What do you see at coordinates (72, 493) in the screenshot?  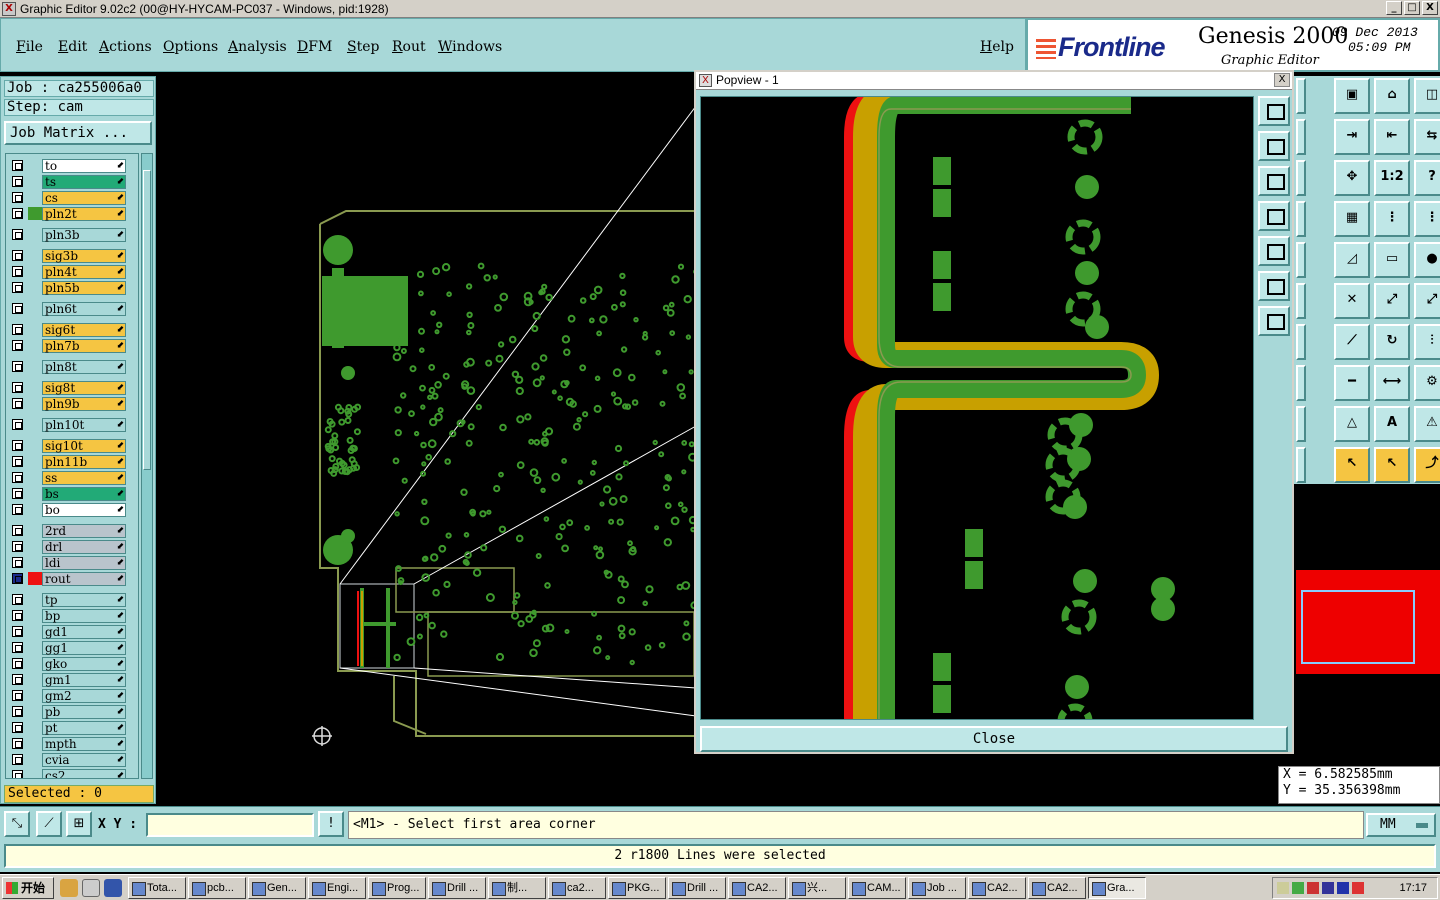 I see `layer-row-bs: bs` at bounding box center [72, 493].